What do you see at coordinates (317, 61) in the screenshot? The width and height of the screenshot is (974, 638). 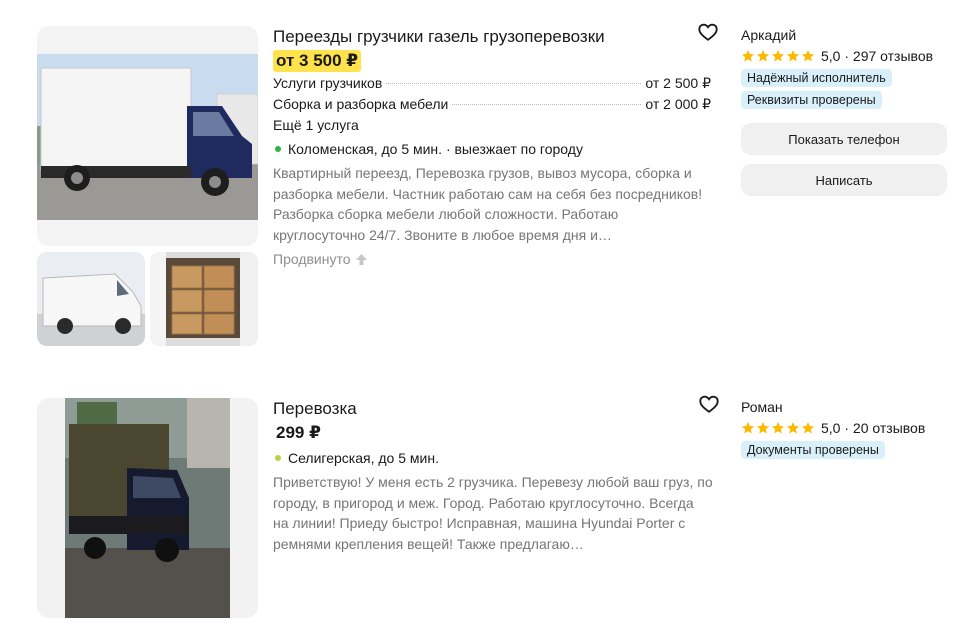 I see `listing-price: от 3 500 ₽` at bounding box center [317, 61].